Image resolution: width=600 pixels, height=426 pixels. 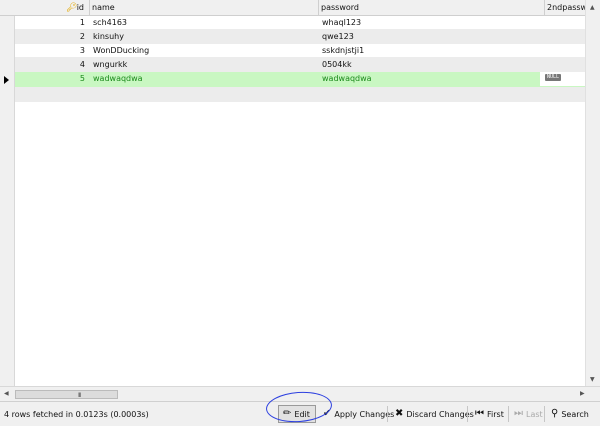 I want to click on first-button: ⏮︎ First, so click(x=489, y=414).